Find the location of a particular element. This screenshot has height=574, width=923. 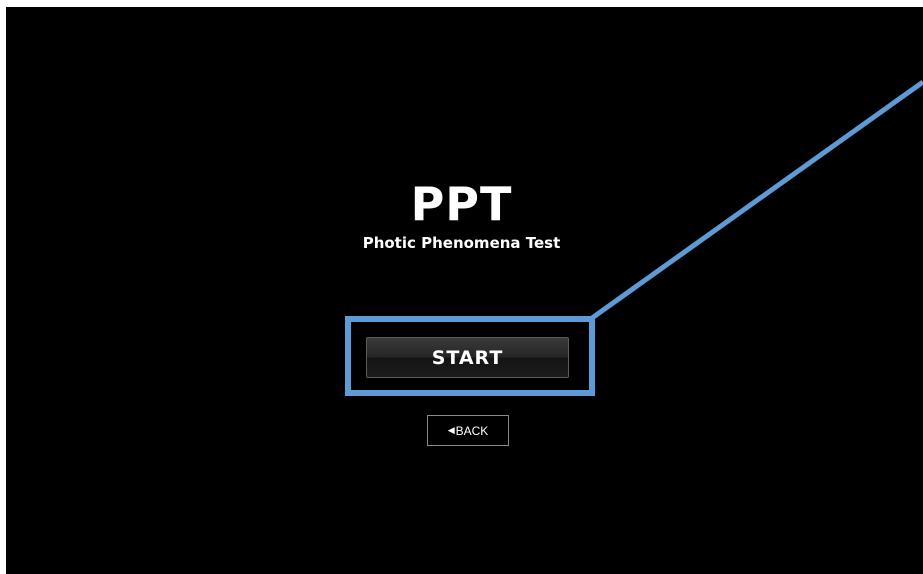

start-button: START is located at coordinates (467, 357).